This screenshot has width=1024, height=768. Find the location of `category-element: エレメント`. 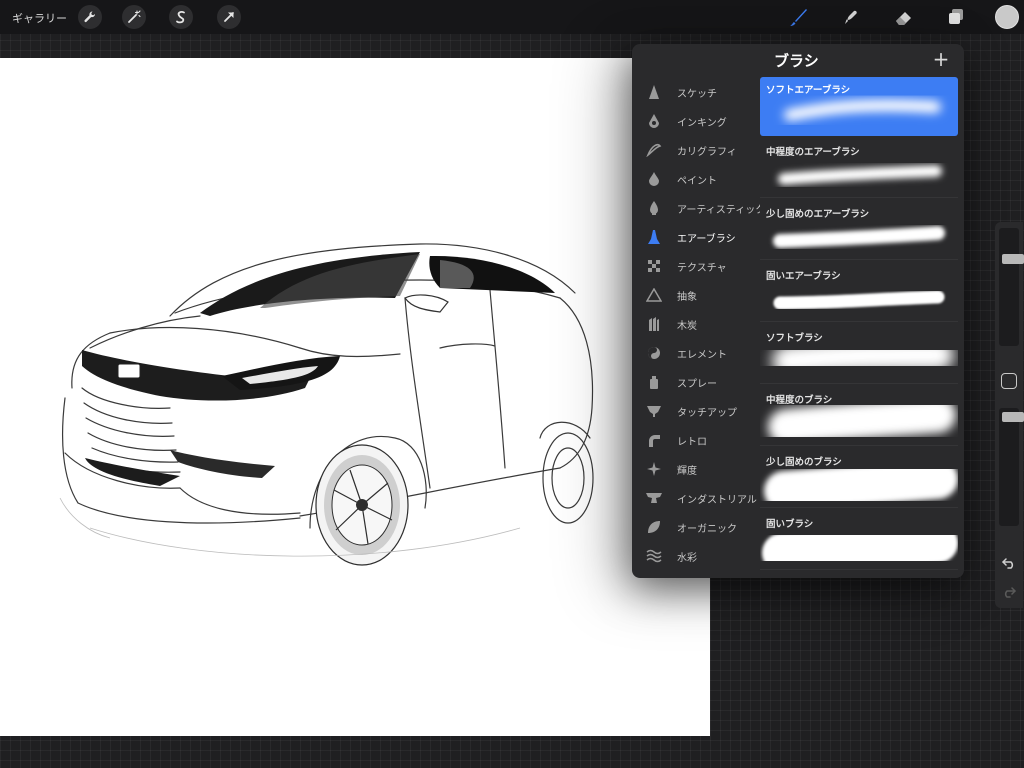

category-element: エレメント is located at coordinates (695, 353).